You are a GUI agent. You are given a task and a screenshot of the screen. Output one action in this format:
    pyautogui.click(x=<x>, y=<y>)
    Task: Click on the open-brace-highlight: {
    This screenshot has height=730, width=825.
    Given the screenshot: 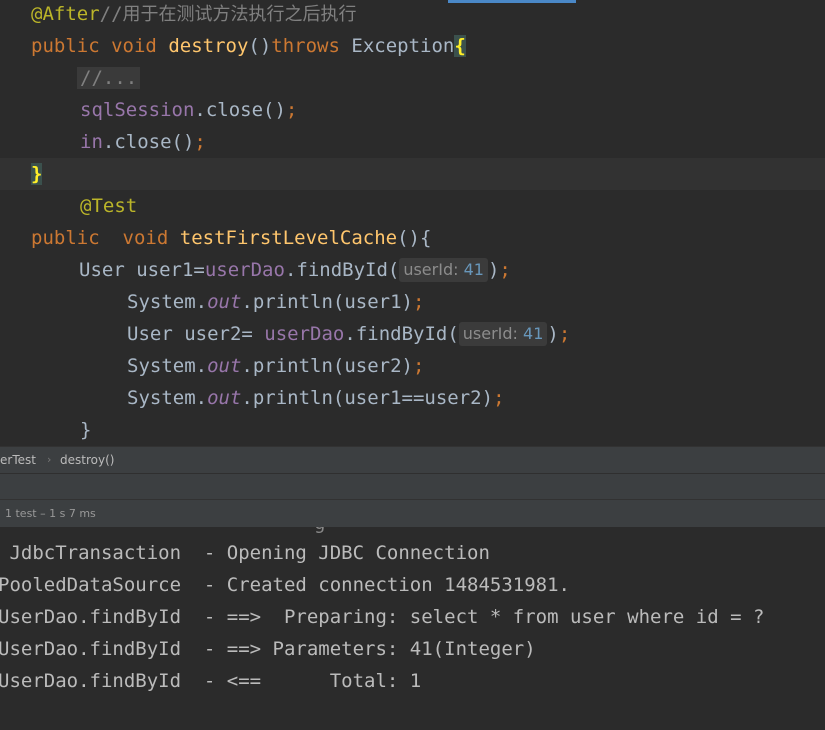 What is the action you would take?
    pyautogui.click(x=460, y=46)
    